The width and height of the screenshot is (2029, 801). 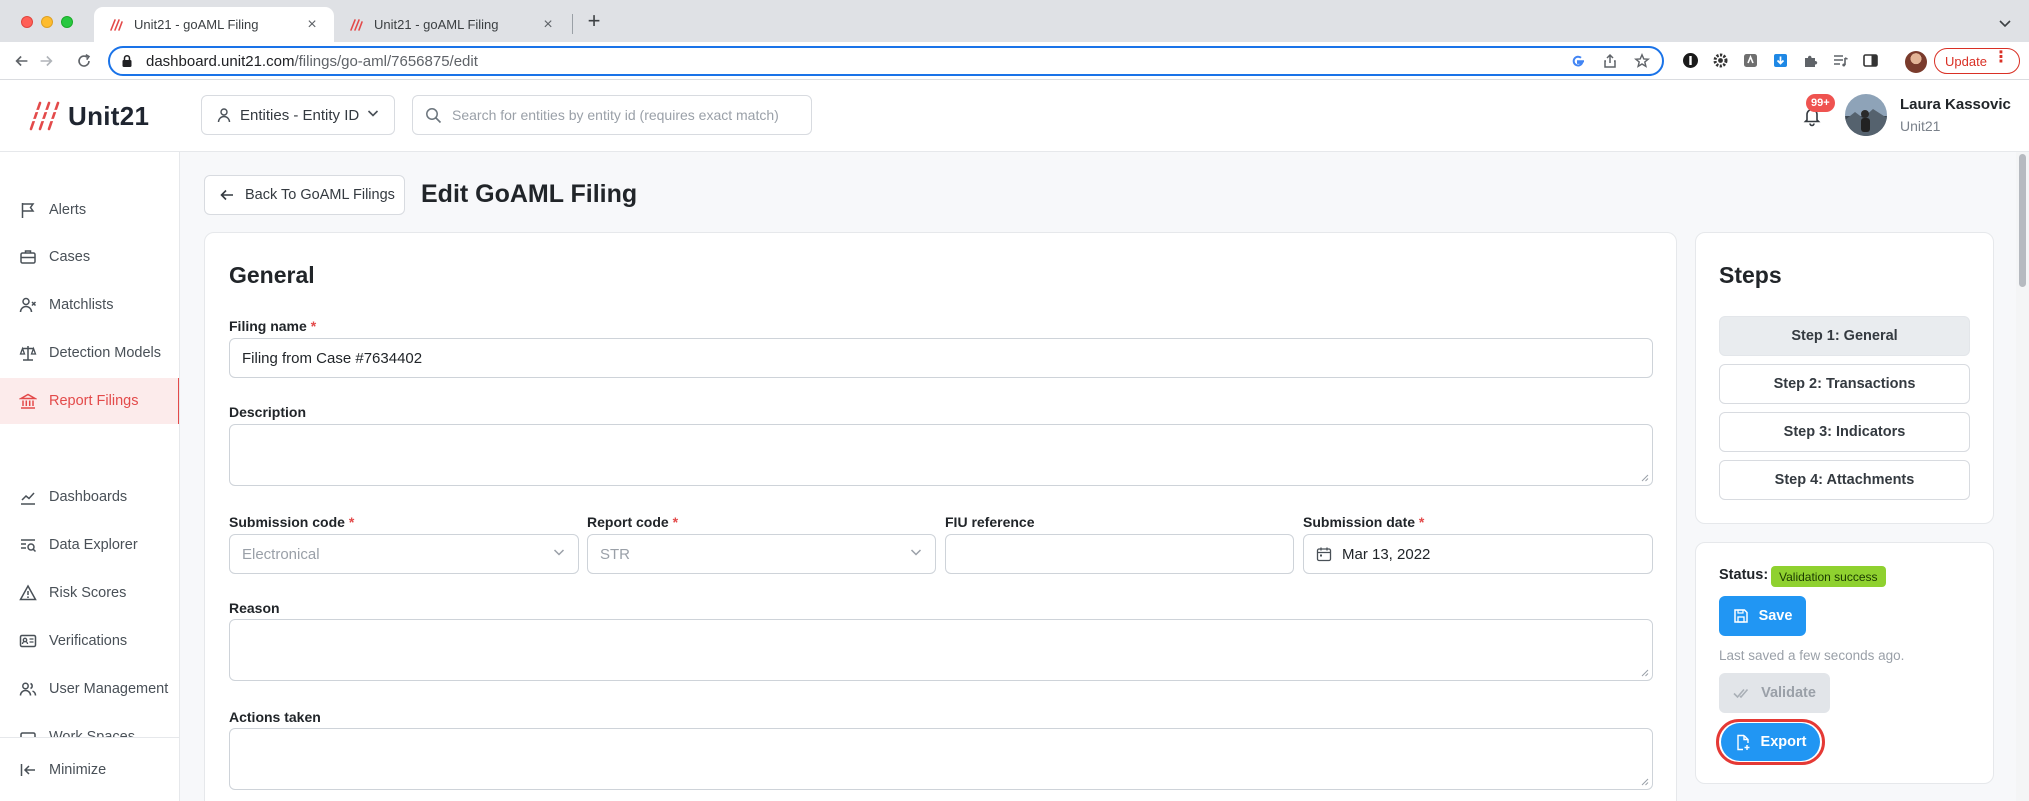 What do you see at coordinates (313, 326) in the screenshot?
I see `required-asterisk: *` at bounding box center [313, 326].